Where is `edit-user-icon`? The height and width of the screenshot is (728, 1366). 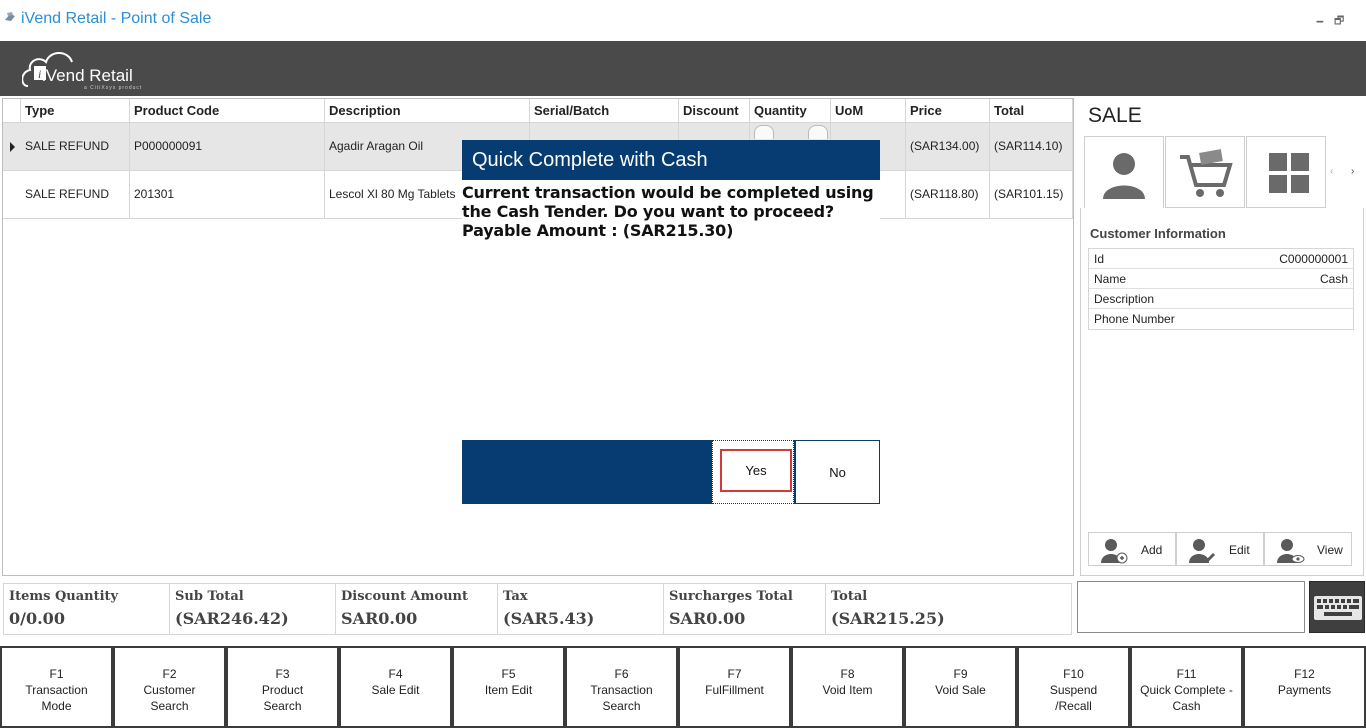 edit-user-icon is located at coordinates (1202, 551).